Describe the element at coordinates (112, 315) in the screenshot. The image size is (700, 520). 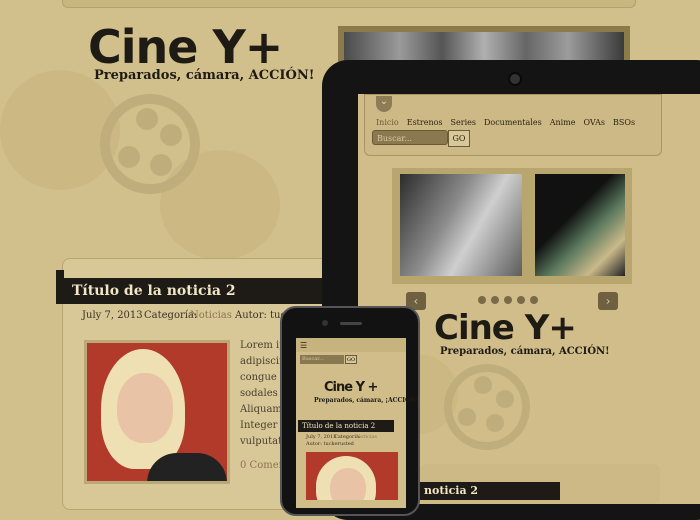
I see `post-date: July 7, 2013` at that location.